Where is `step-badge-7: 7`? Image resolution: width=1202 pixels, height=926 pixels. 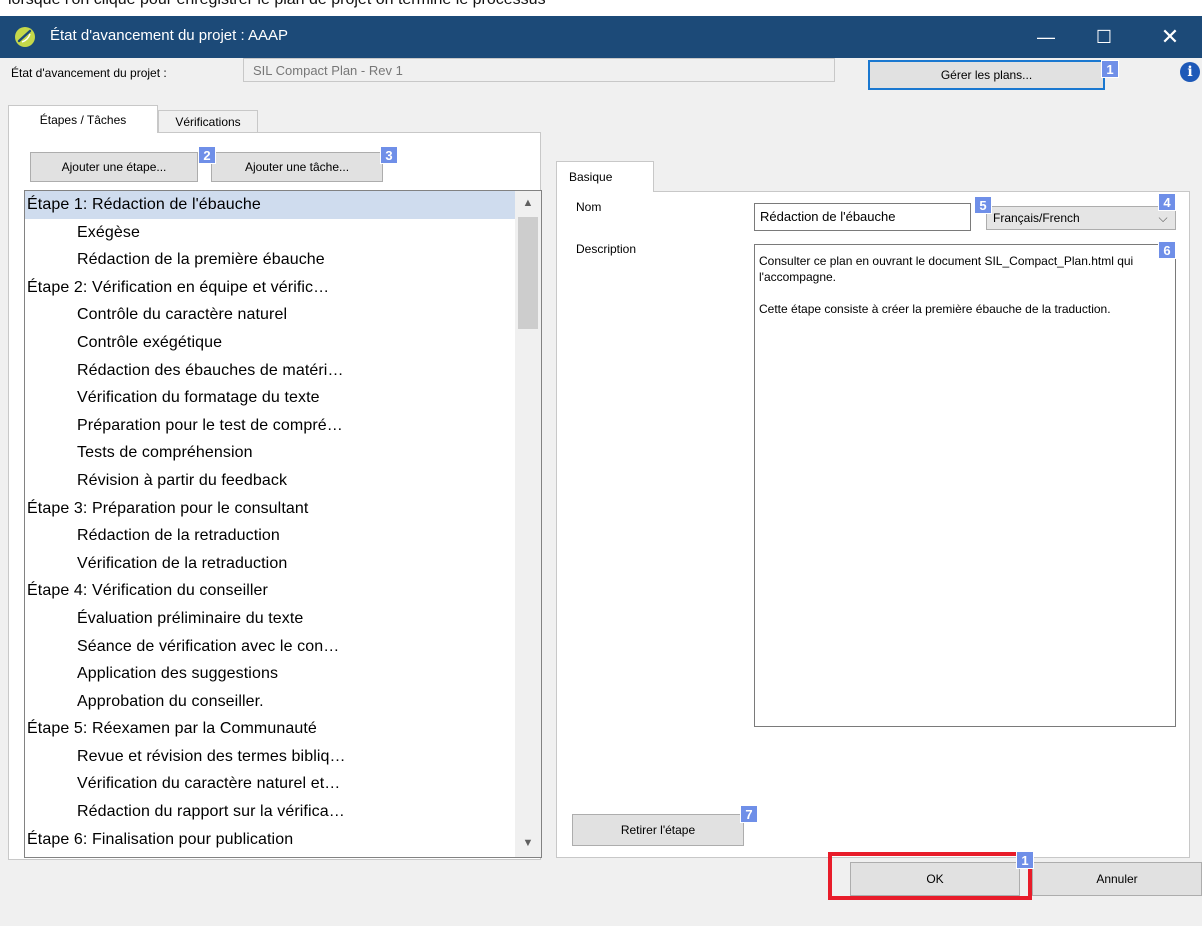 step-badge-7: 7 is located at coordinates (749, 814).